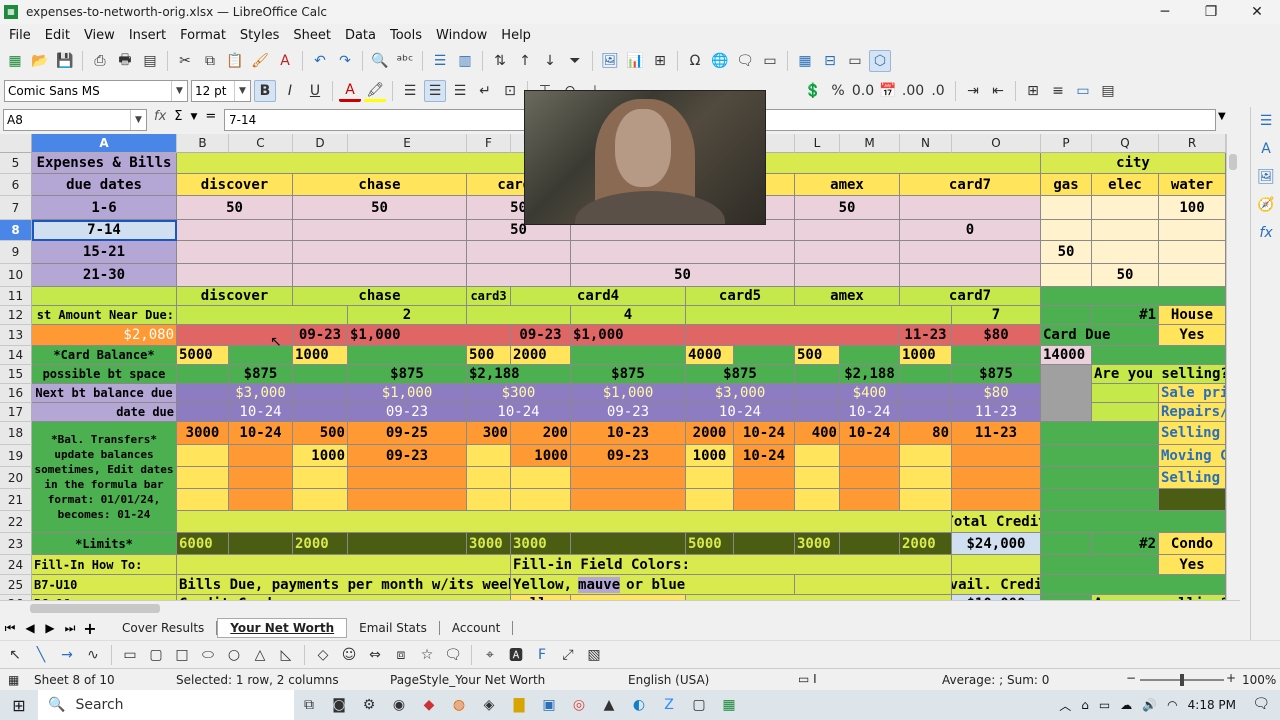  Describe the element at coordinates (1212, 705) in the screenshot. I see `taskbar-clock: 4:18 PM` at that location.